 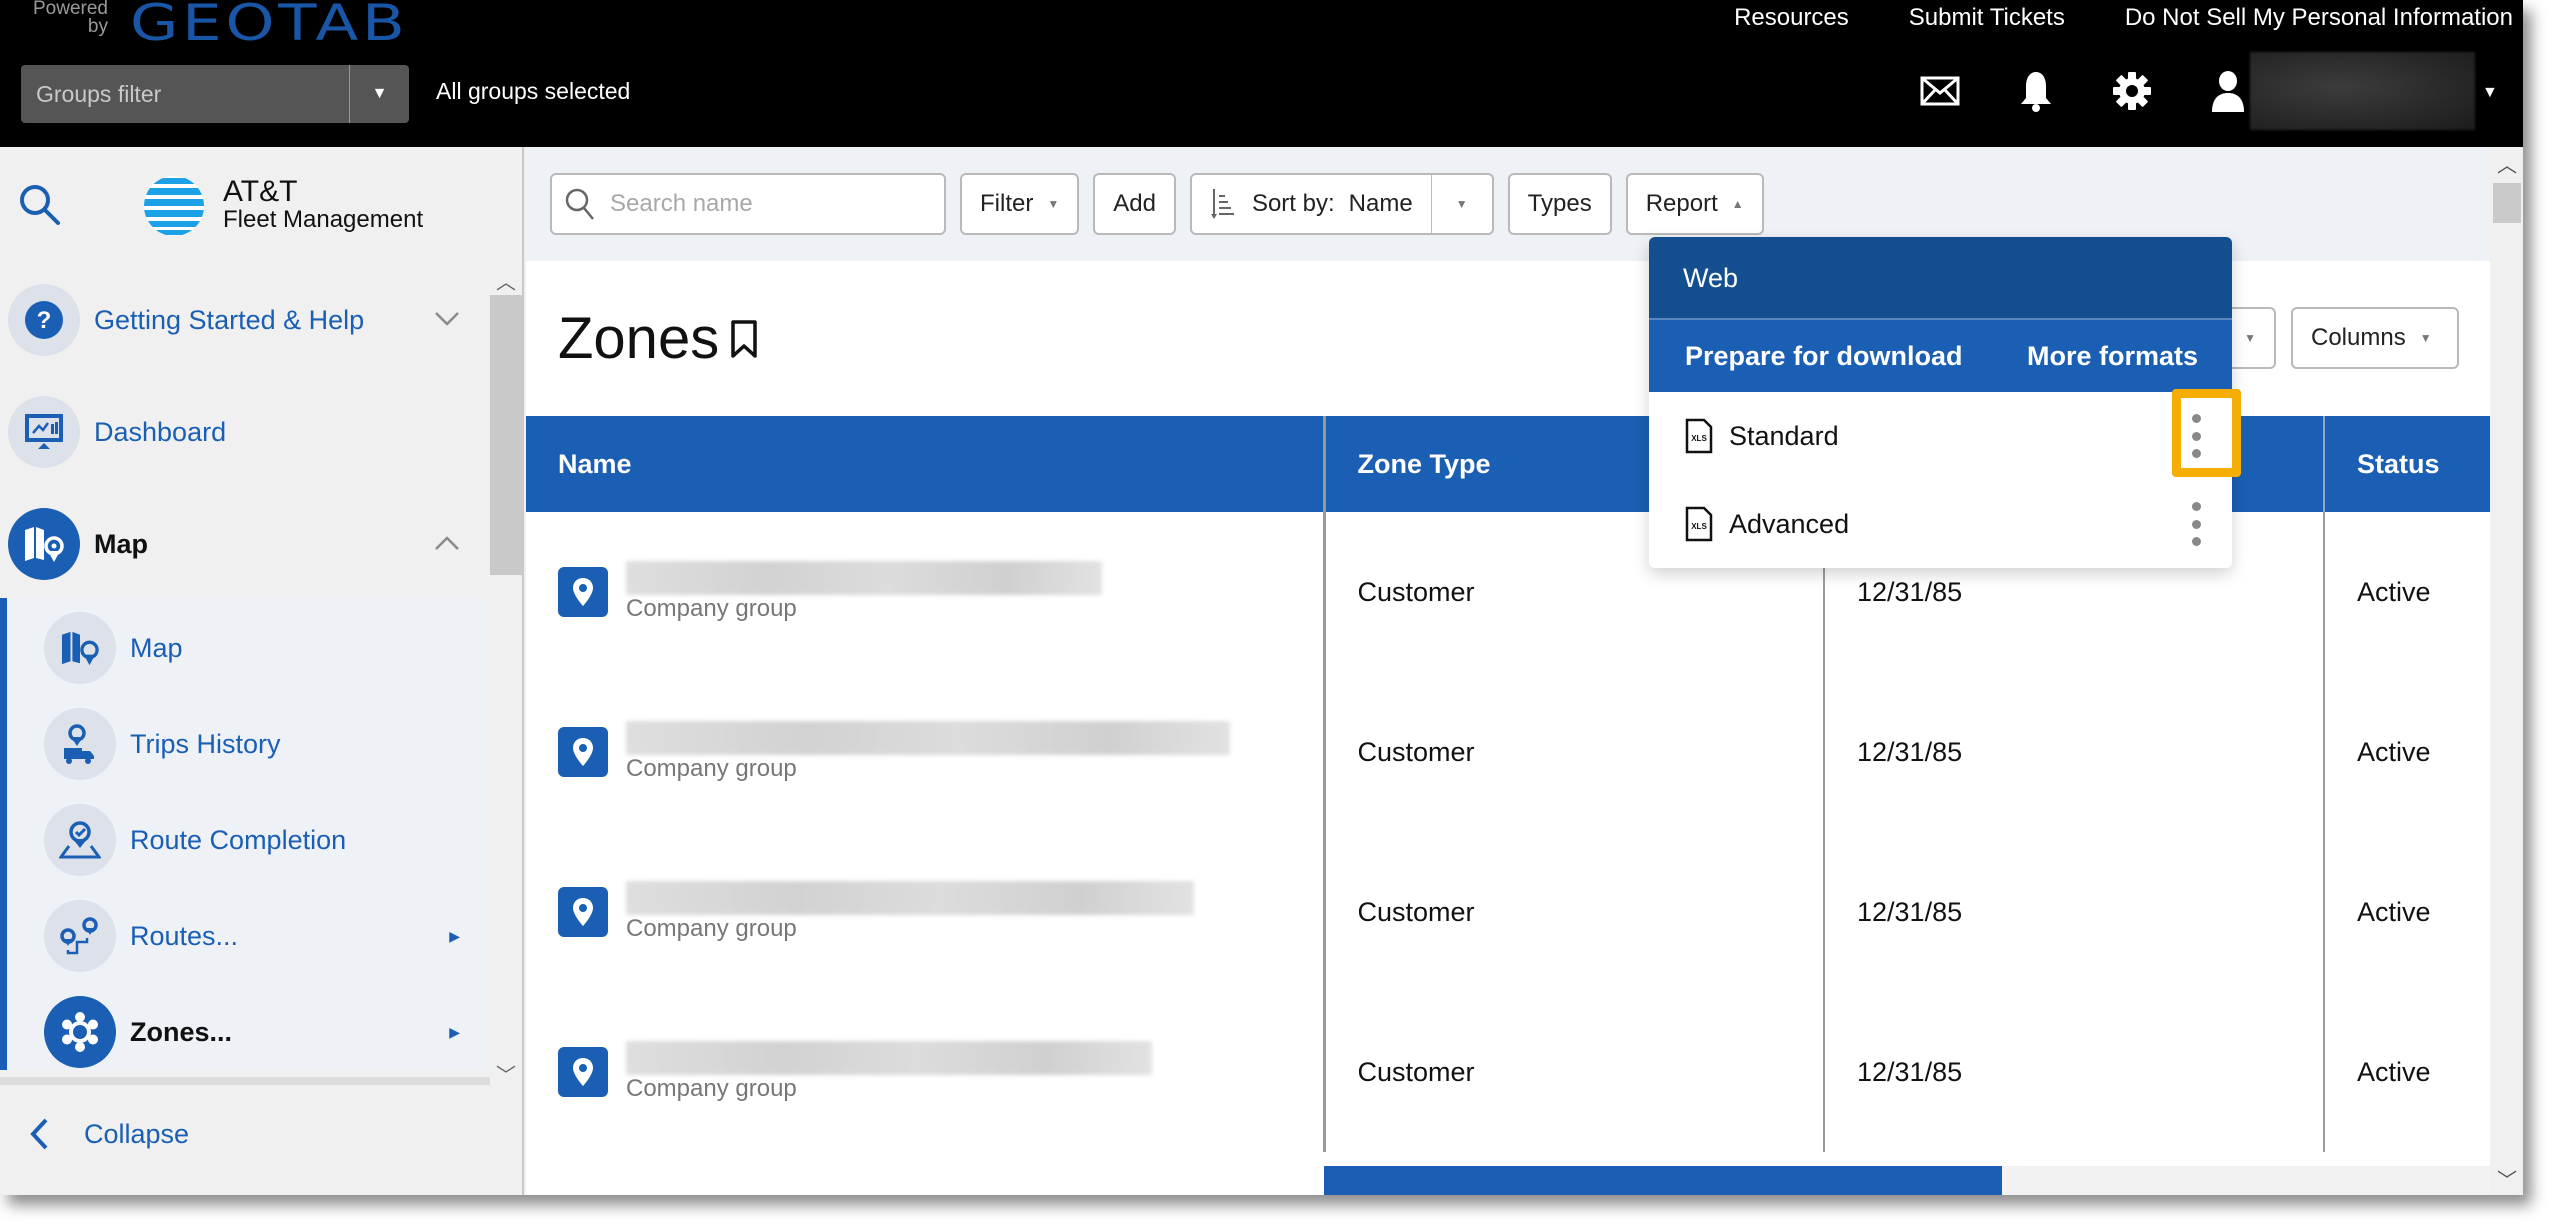 What do you see at coordinates (2112, 356) in the screenshot?
I see `more-formats-button: More formats` at bounding box center [2112, 356].